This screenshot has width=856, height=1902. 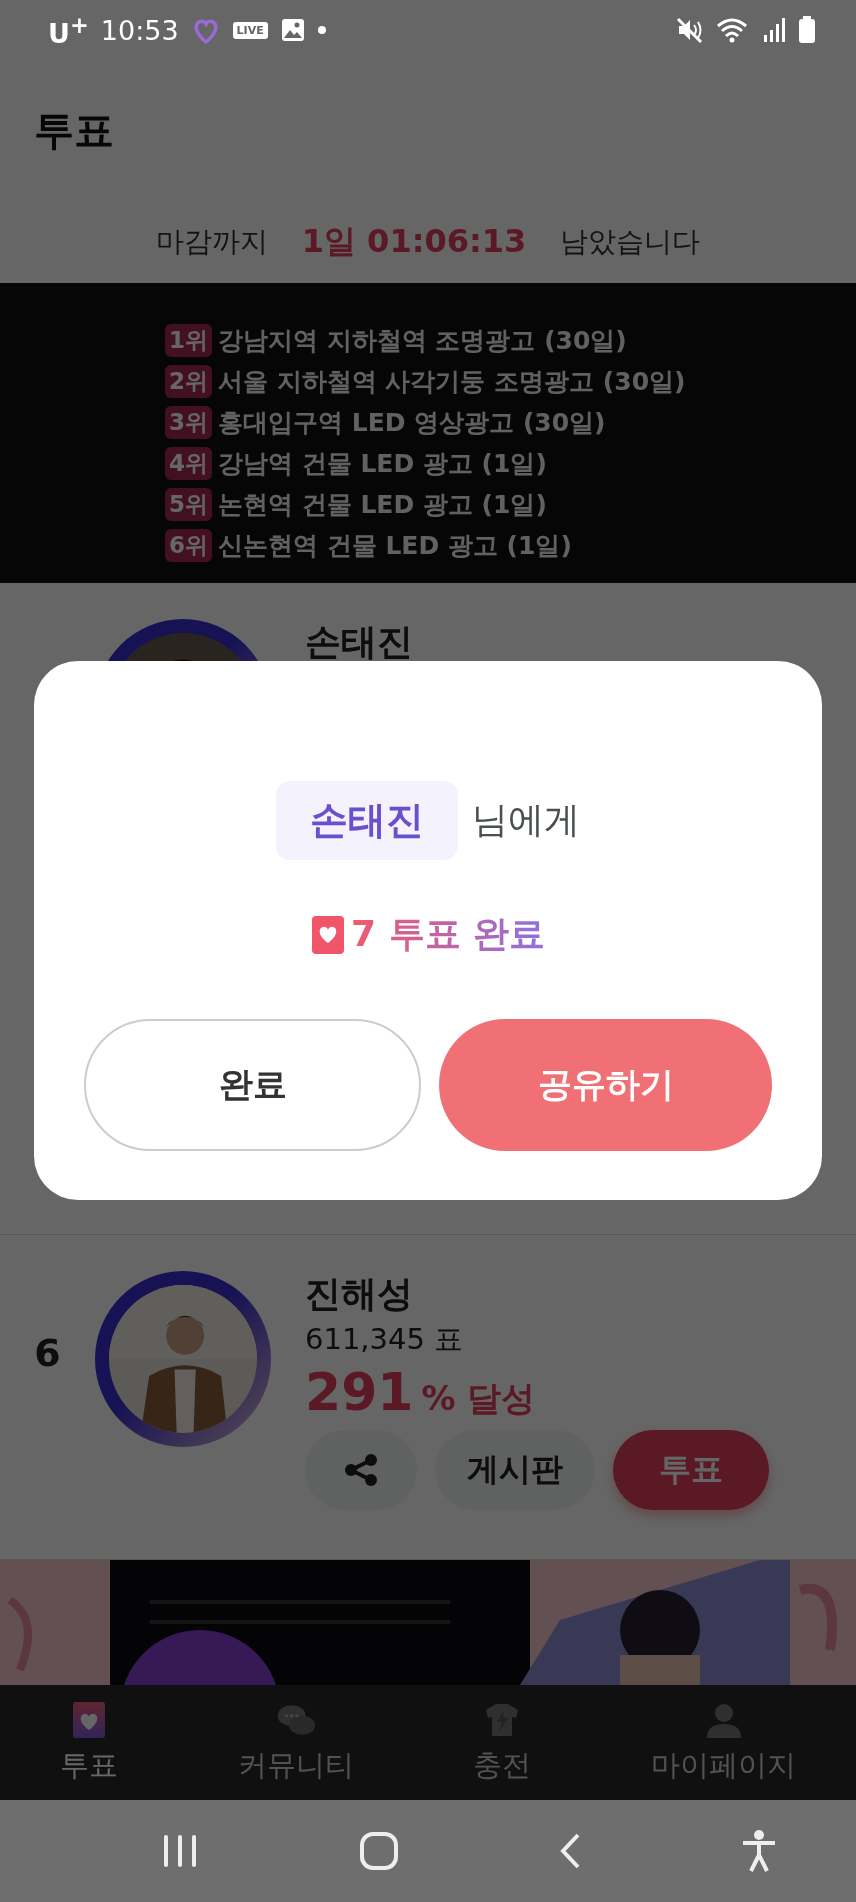 I want to click on carrier-name: U$^{+}$, so click(x=68, y=30).